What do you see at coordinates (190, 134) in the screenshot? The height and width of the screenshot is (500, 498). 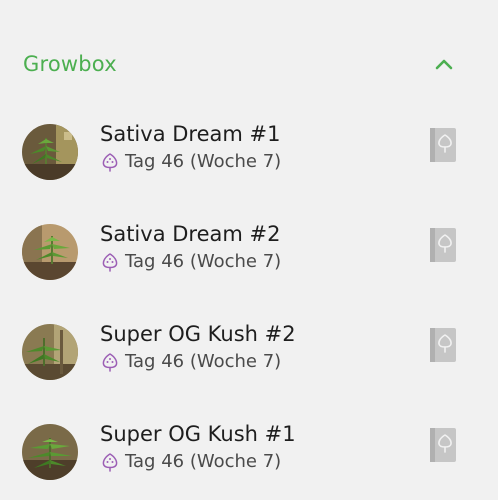 I see `plant-name: Sativa Dream #1` at bounding box center [190, 134].